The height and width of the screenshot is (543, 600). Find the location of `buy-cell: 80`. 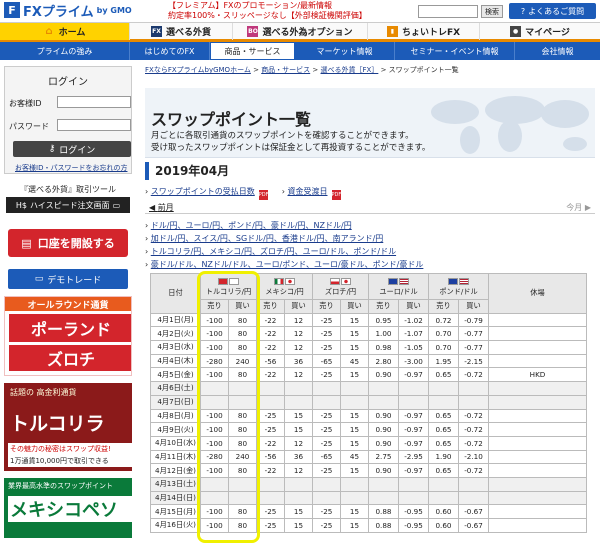

buy-cell: 80 is located at coordinates (242, 429).